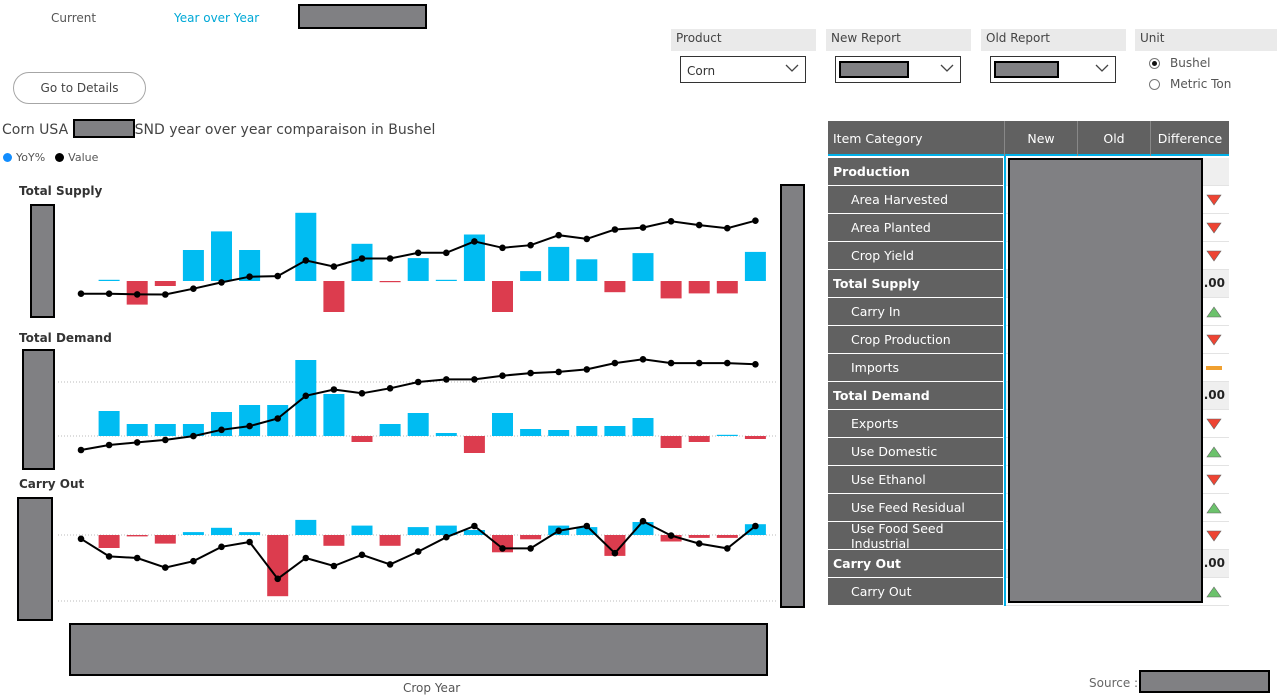 This screenshot has width=1278, height=697. I want to click on header-item-category: Item Category, so click(918, 138).